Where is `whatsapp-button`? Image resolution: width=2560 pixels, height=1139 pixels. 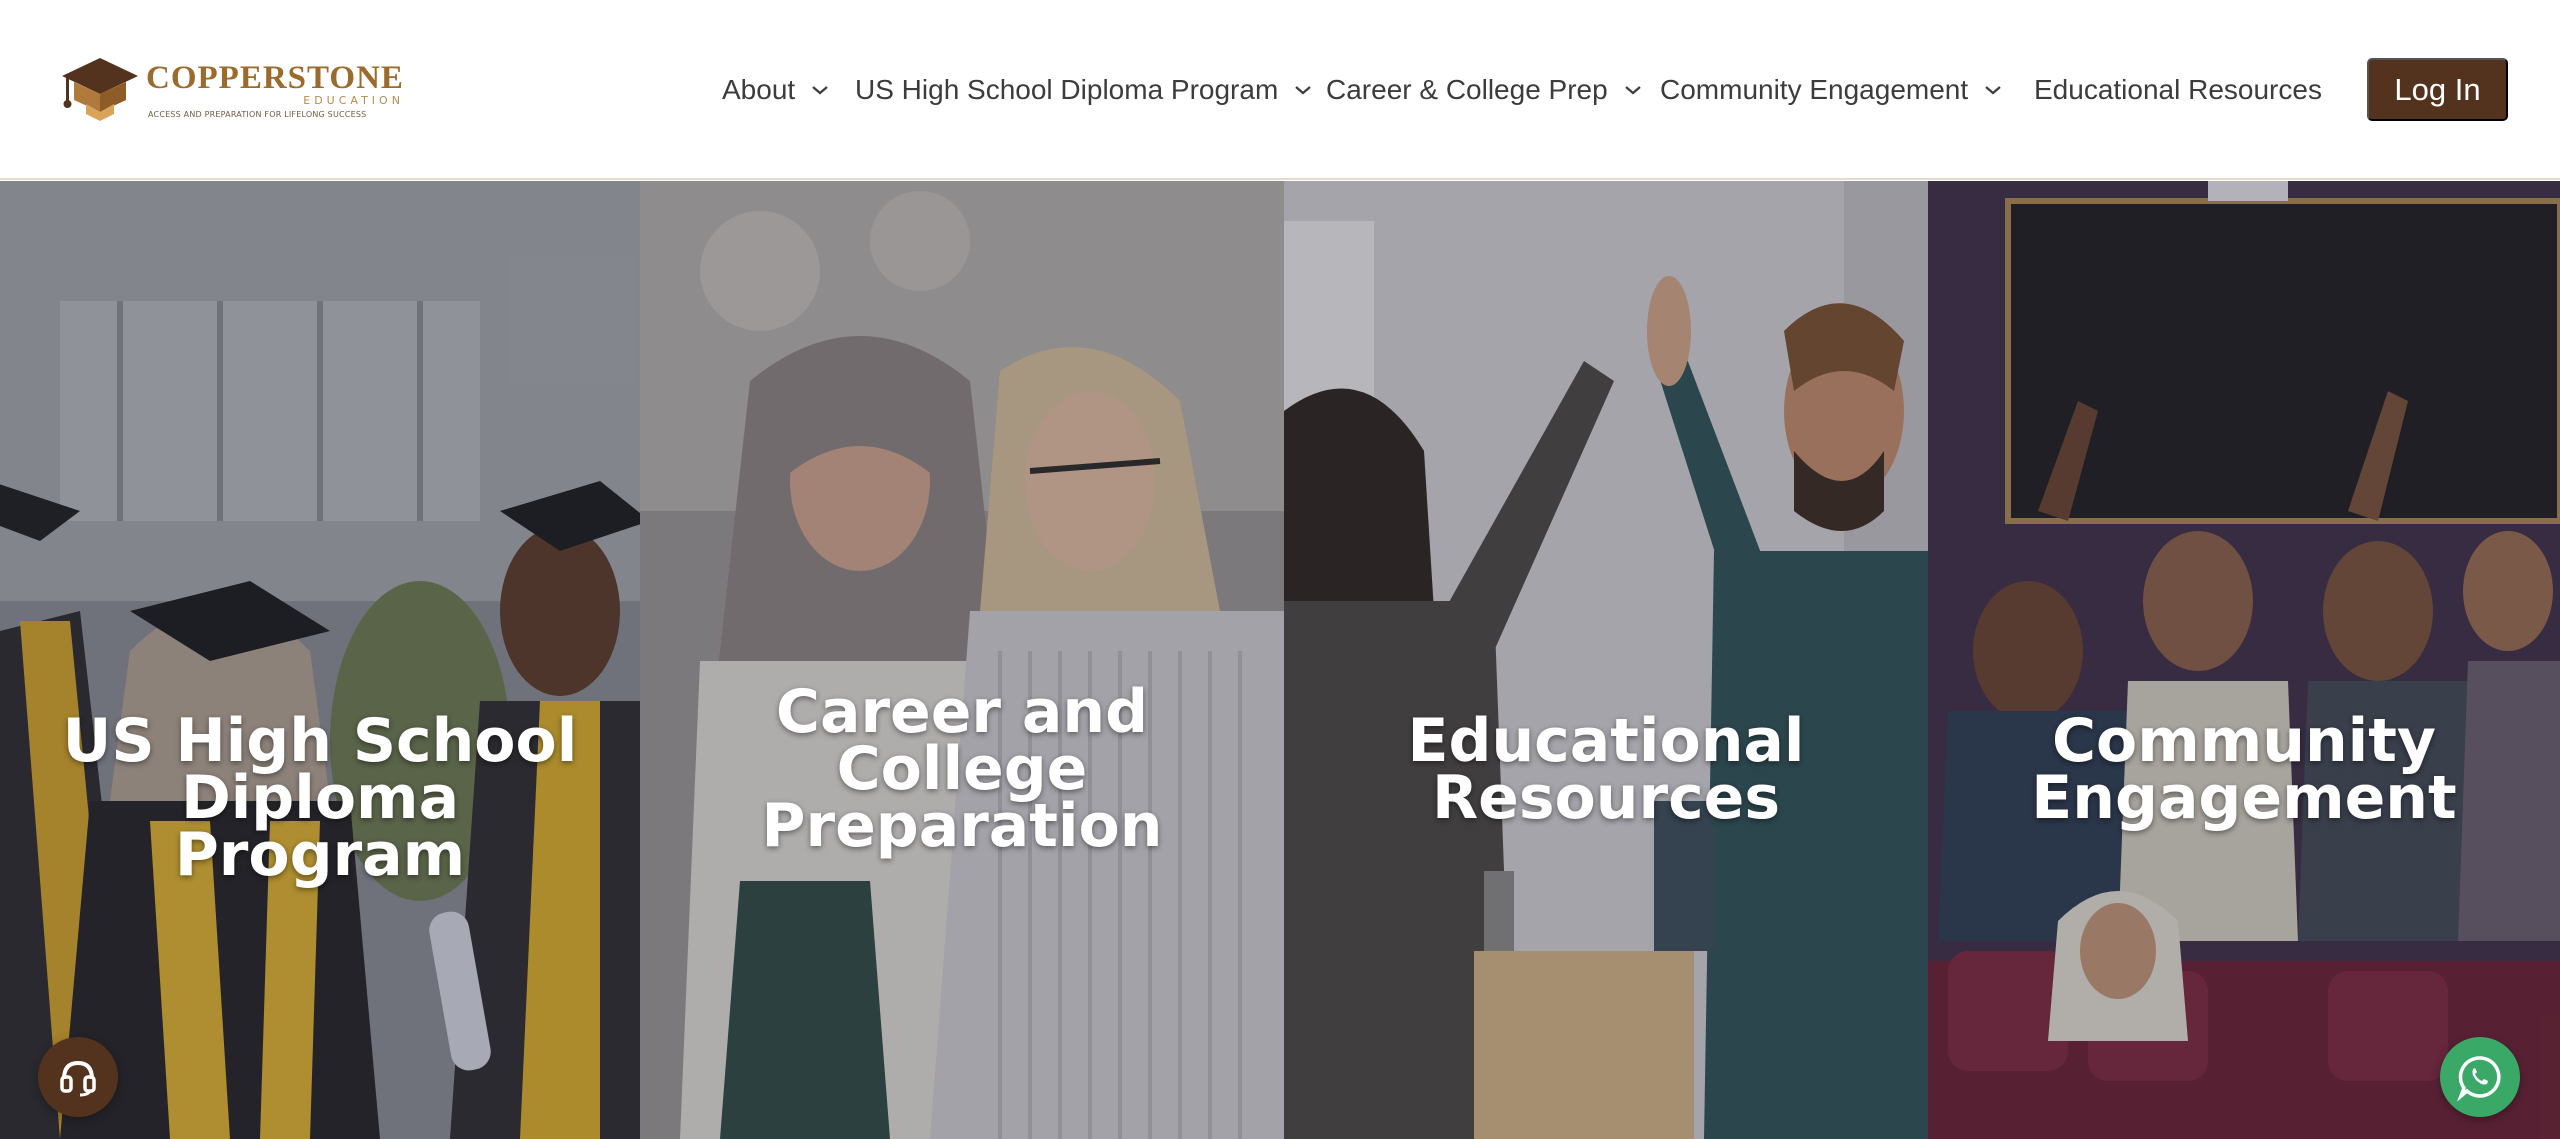 whatsapp-button is located at coordinates (2480, 1077).